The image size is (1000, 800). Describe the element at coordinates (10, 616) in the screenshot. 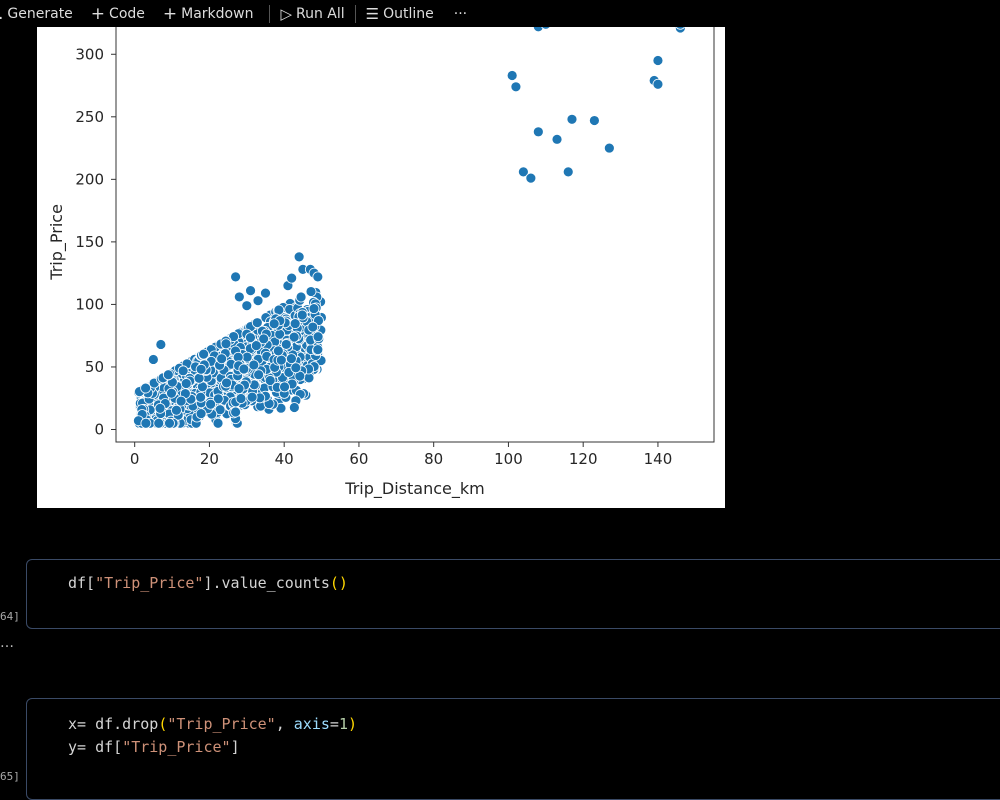

I see `execution-count-64: 64]` at that location.